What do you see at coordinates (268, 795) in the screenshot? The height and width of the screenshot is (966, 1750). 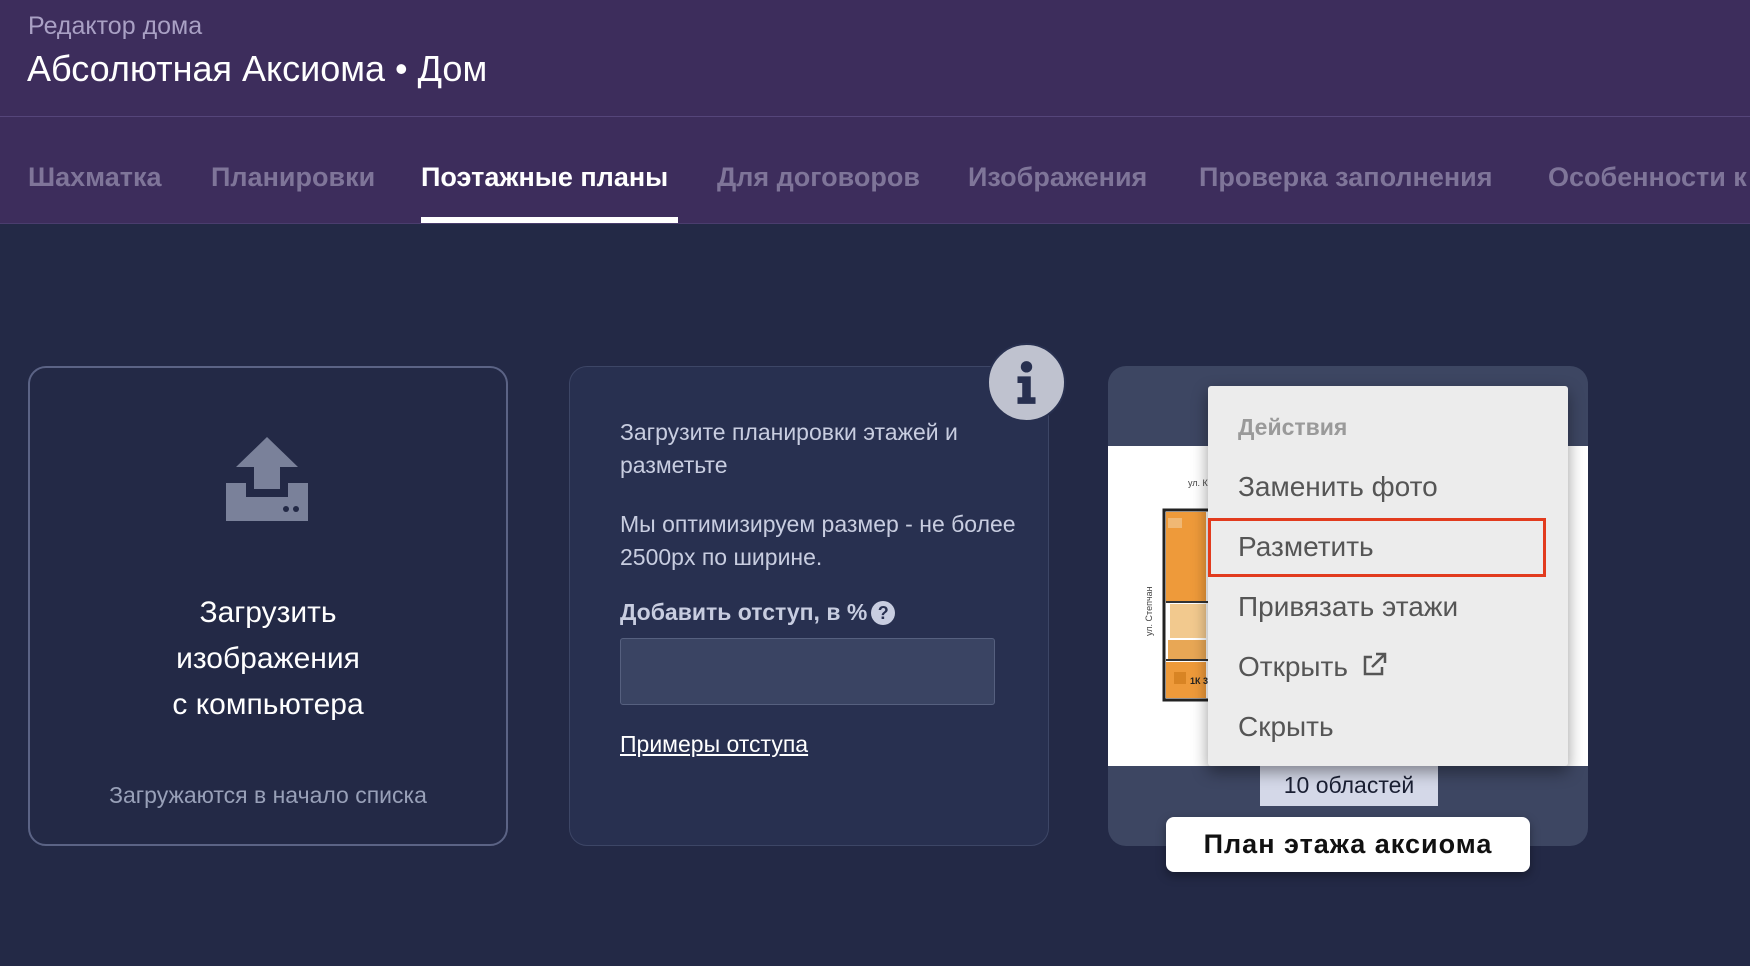 I see `upload-hint: Загружаются в начало списка` at bounding box center [268, 795].